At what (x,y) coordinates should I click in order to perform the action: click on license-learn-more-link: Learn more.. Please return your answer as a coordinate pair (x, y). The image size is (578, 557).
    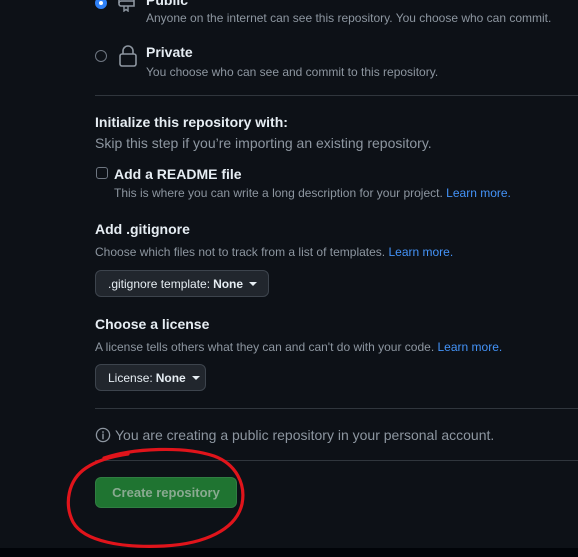
    Looking at the image, I should click on (470, 347).